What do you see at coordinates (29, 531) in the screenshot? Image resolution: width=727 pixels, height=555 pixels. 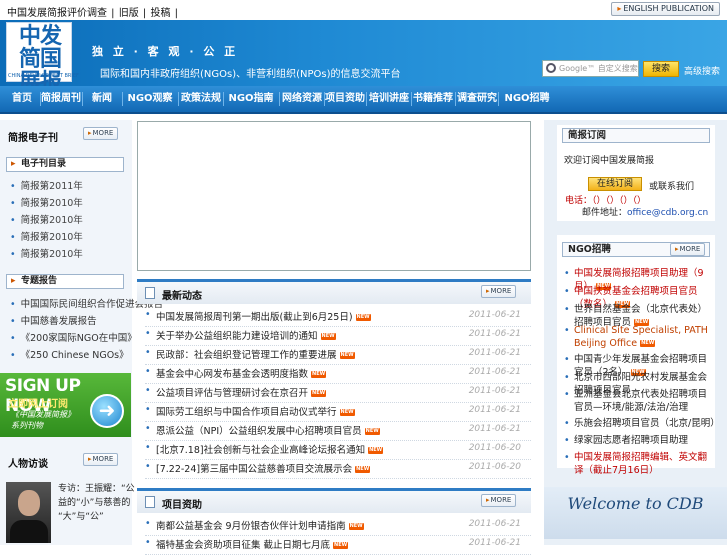 I see `avatar-body` at bounding box center [29, 531].